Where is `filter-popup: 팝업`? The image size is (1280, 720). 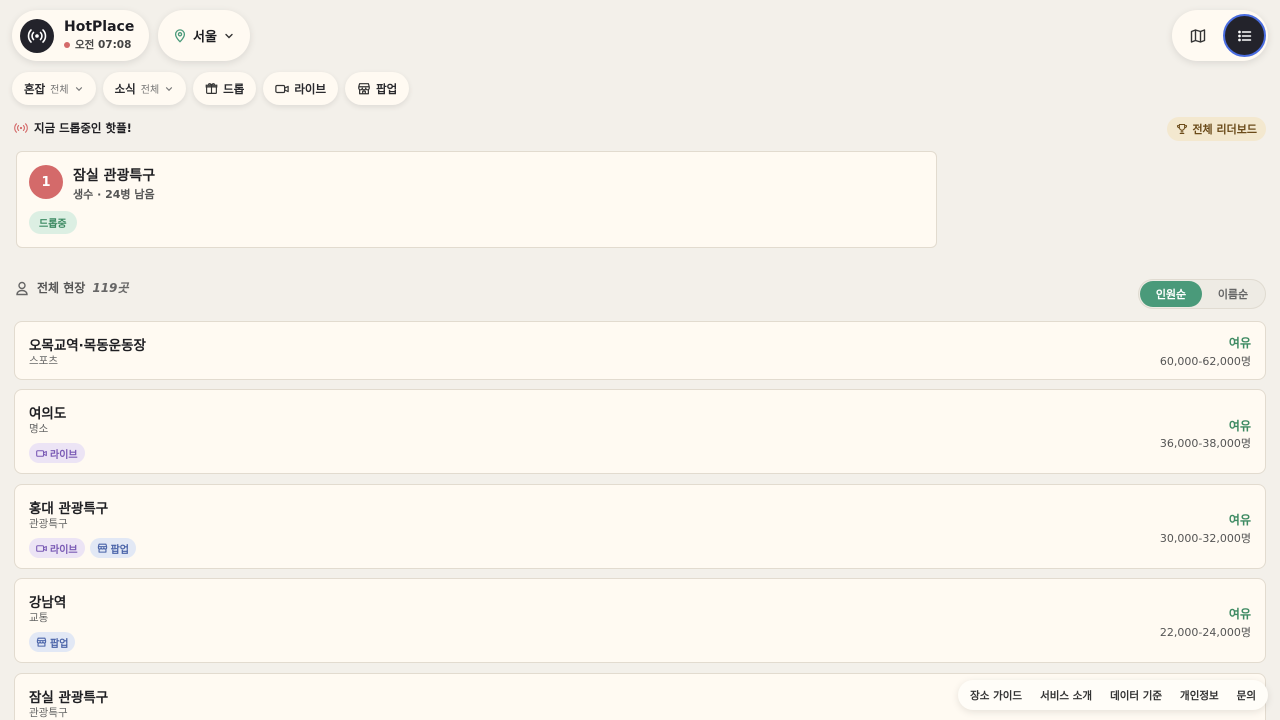
filter-popup: 팝업 is located at coordinates (377, 88).